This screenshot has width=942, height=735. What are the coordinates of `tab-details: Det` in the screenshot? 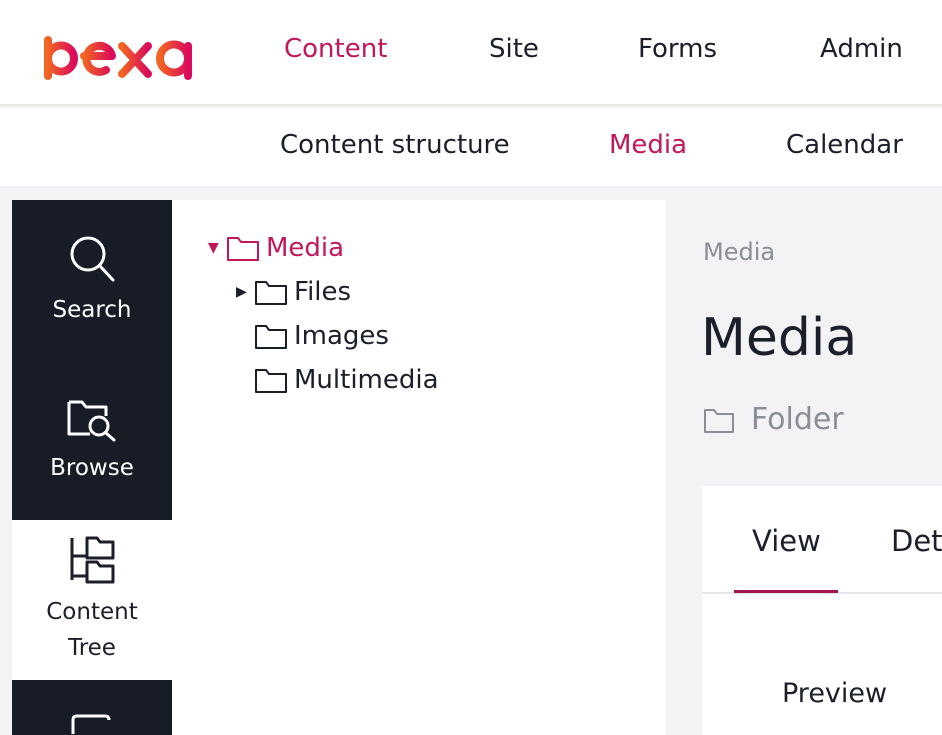 It's located at (916, 541).